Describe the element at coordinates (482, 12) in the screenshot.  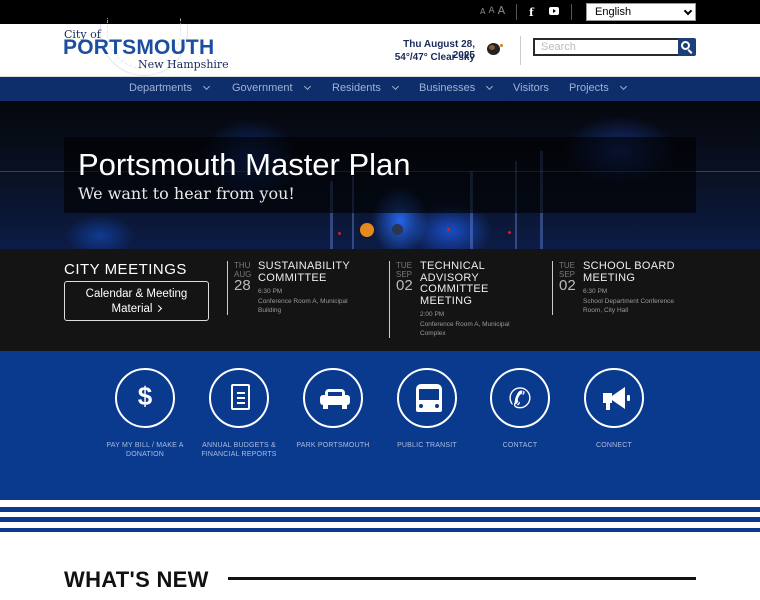
I see `font-size-small-button: A` at that location.